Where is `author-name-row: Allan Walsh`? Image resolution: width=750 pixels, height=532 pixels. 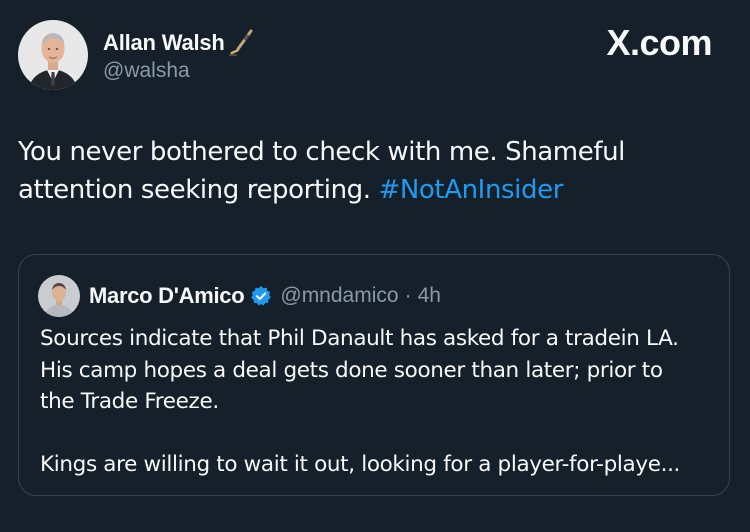
author-name-row: Allan Walsh is located at coordinates (180, 43).